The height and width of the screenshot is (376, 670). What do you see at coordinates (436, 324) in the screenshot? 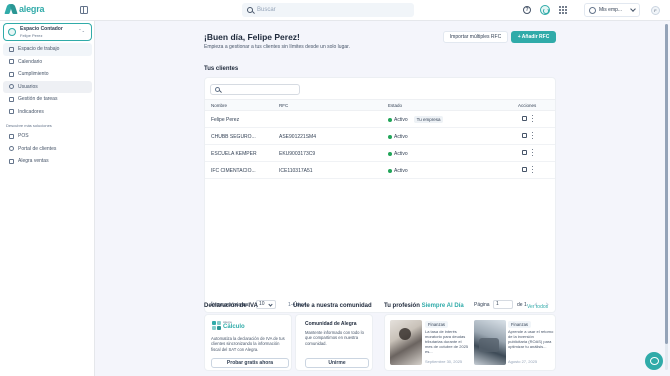
I see `article-category-tag: Finanzas` at bounding box center [436, 324].